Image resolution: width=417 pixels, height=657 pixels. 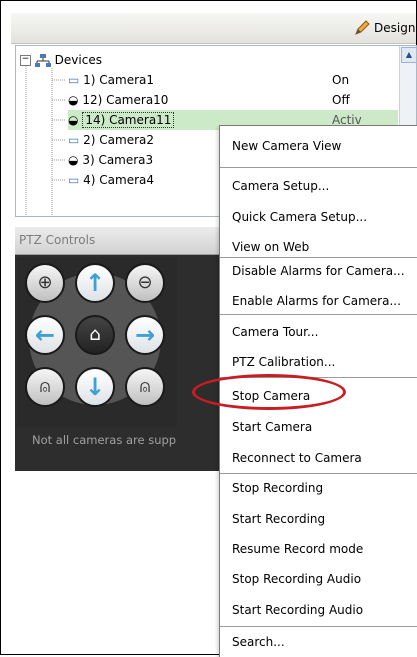 I want to click on tree-root-label: Devices, so click(x=78, y=60).